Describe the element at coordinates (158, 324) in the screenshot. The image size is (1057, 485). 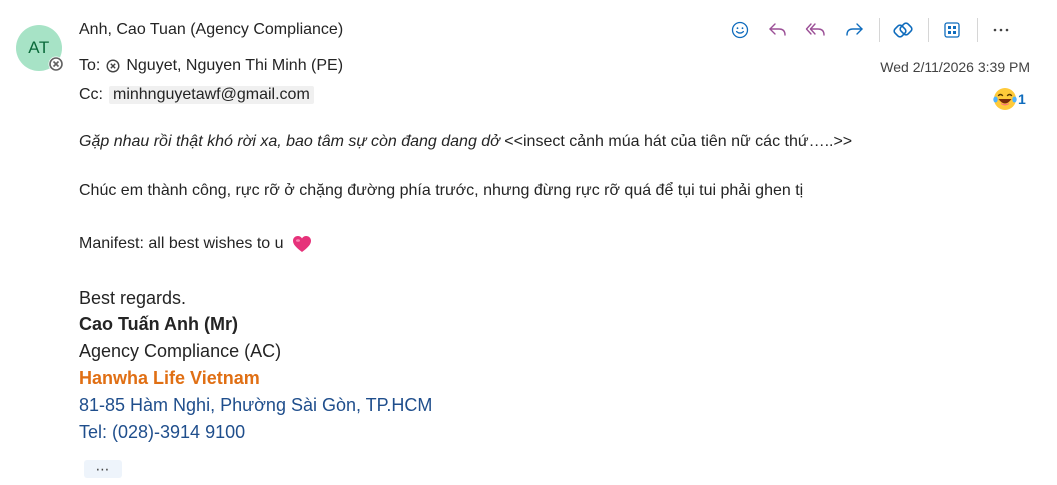
I see `signature-name: Cao Tuấn Anh (Mr)` at that location.